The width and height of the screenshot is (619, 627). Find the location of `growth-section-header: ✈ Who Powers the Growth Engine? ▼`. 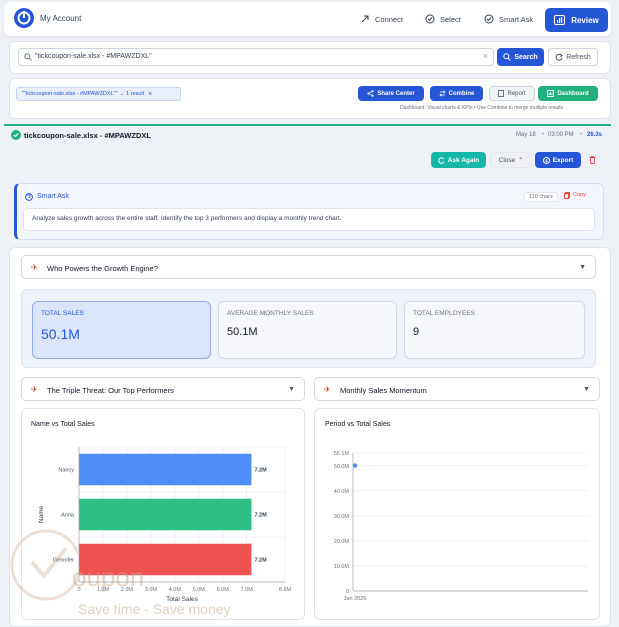

growth-section-header: ✈ Who Powers the Growth Engine? ▼ is located at coordinates (308, 267).